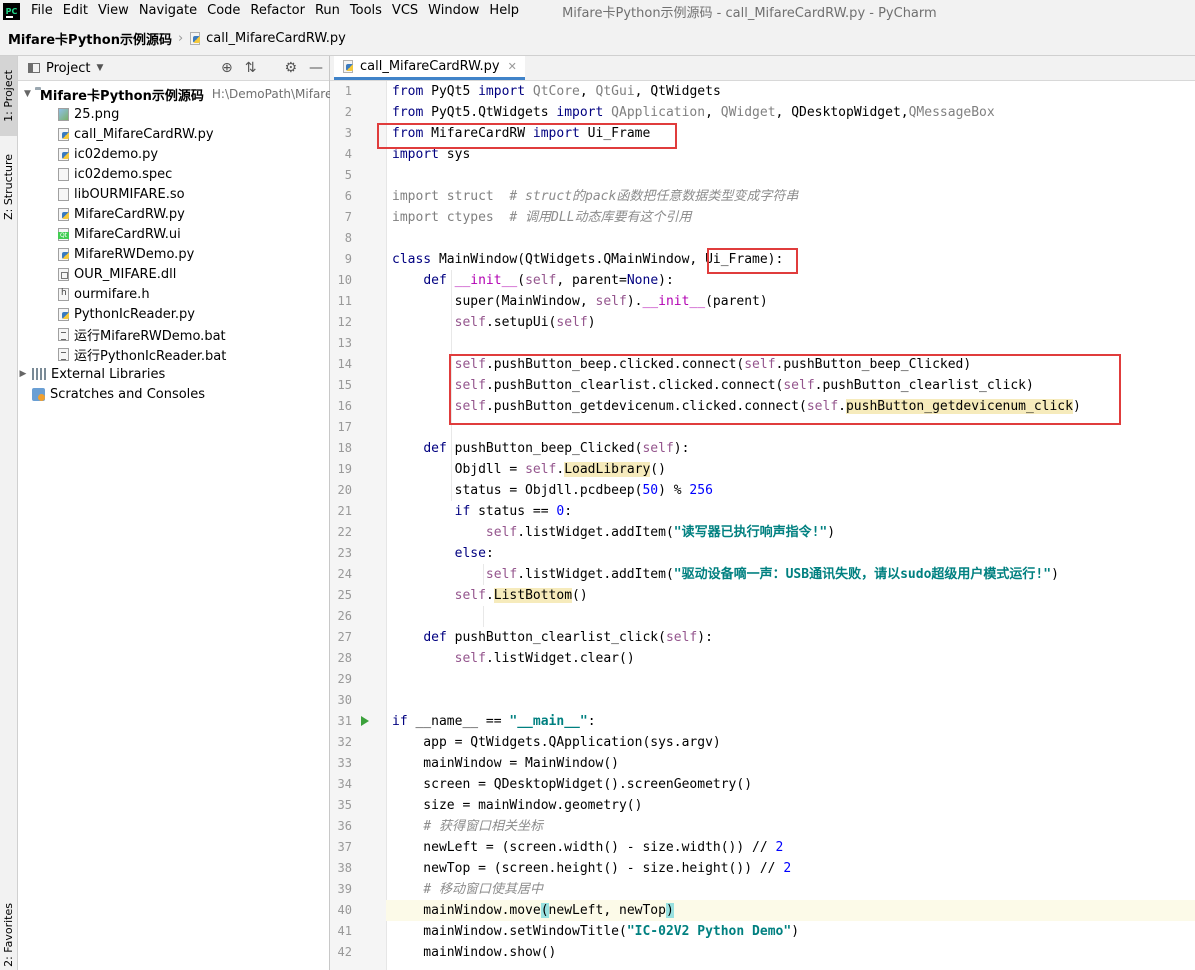 This screenshot has height=970, width=1195. Describe the element at coordinates (168, 11) in the screenshot. I see `menu-navigate: Navigate` at that location.